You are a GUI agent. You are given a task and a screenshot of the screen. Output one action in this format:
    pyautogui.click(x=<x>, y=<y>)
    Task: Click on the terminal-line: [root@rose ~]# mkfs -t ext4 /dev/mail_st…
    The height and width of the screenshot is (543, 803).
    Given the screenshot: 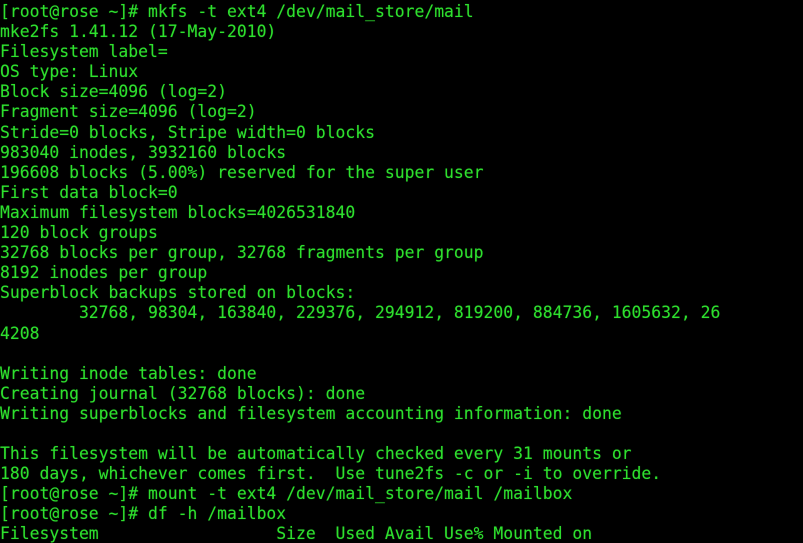 What is the action you would take?
    pyautogui.click(x=237, y=11)
    